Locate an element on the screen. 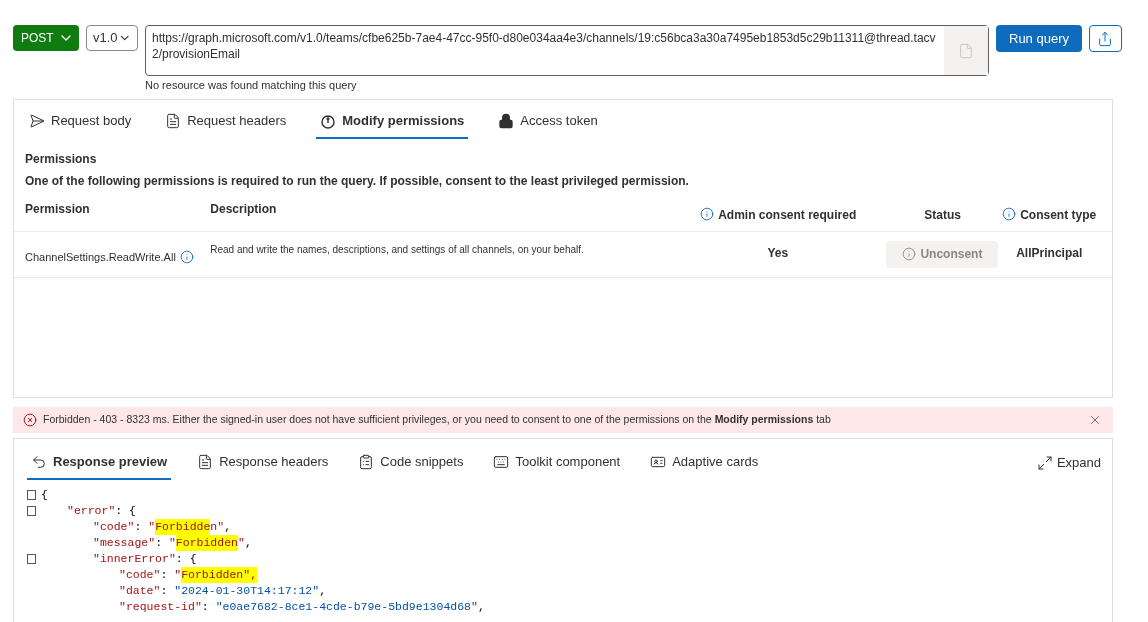  keyboard-icon is located at coordinates (501, 461).